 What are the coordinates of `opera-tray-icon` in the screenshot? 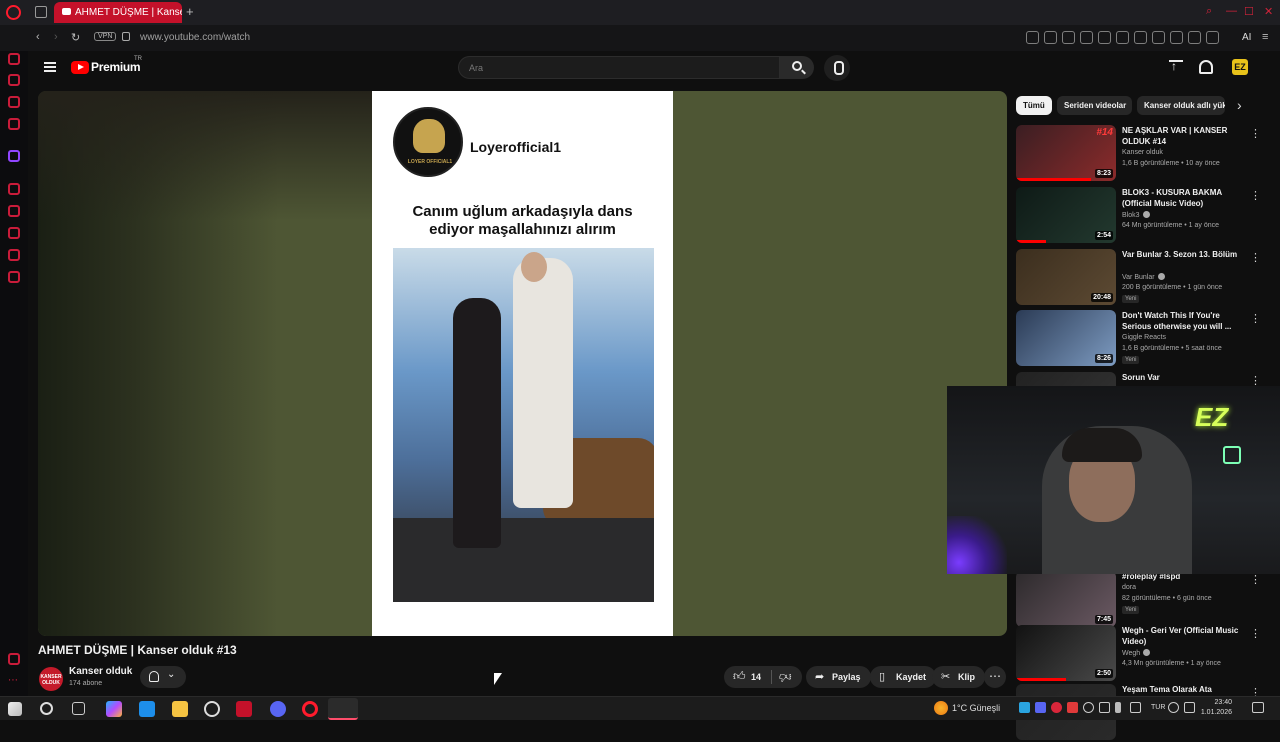 It's located at (1056, 707).